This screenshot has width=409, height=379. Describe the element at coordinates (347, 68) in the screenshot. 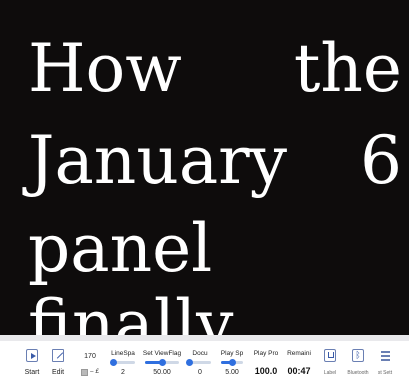

I see `script-word: the` at that location.